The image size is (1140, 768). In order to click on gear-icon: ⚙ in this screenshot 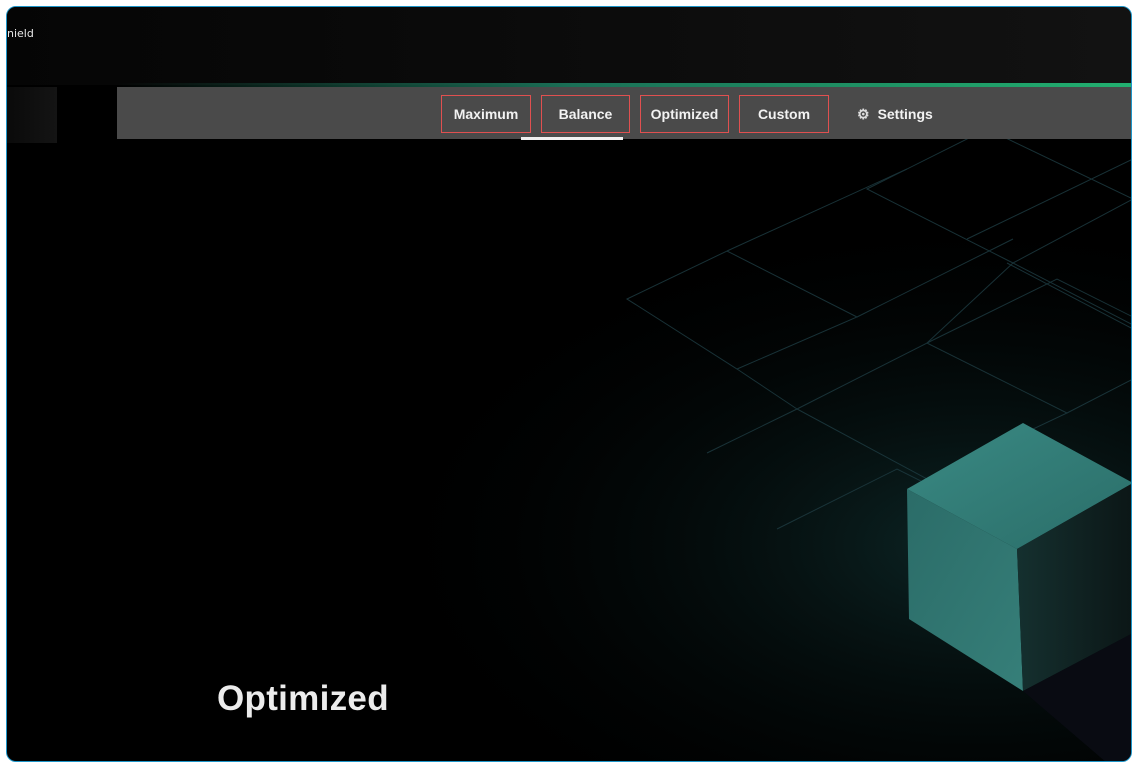, I will do `click(863, 114)`.